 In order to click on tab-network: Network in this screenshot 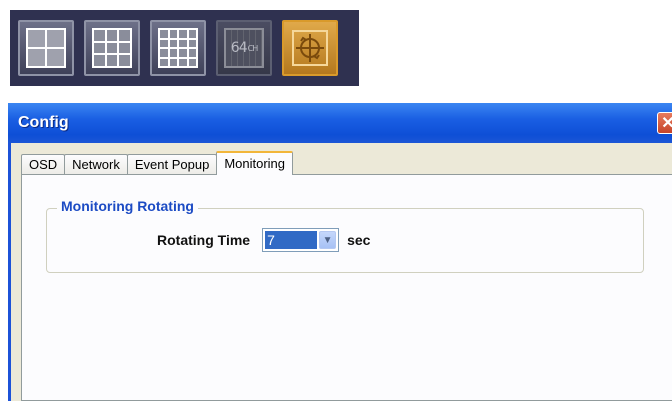, I will do `click(96, 164)`.